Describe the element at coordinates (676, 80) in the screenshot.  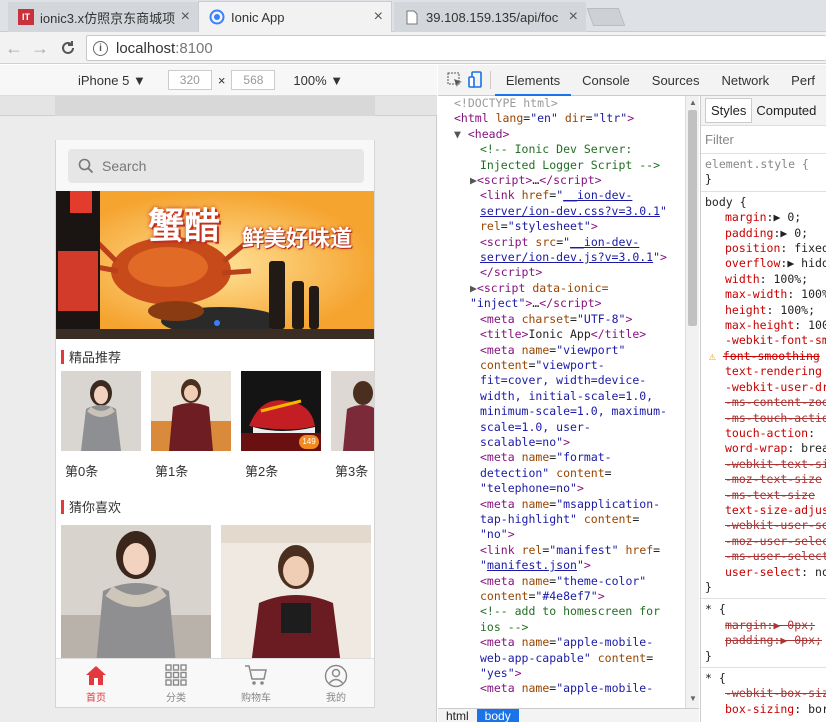
I see `tab-sources: Sources` at that location.